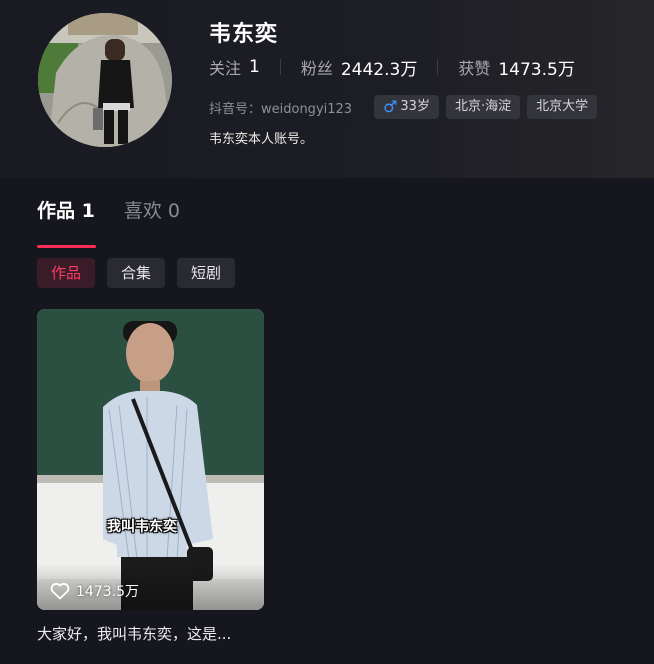 This screenshot has width=654, height=664. I want to click on tab-works-label: 作品 1, so click(66, 211).